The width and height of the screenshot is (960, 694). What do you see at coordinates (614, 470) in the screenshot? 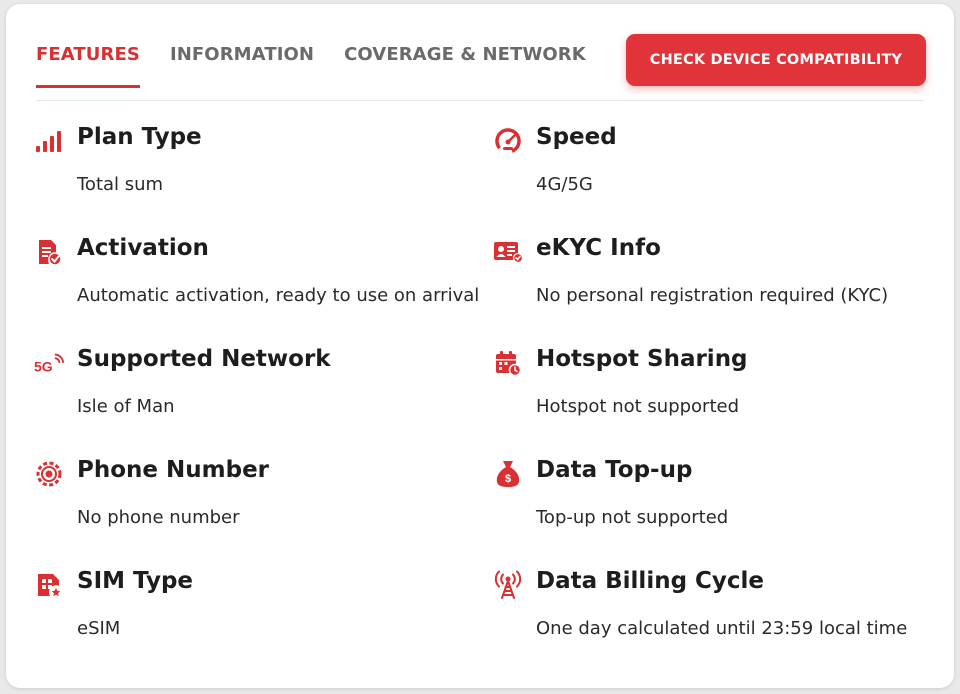
I see `feature-title: Data Top-up` at bounding box center [614, 470].